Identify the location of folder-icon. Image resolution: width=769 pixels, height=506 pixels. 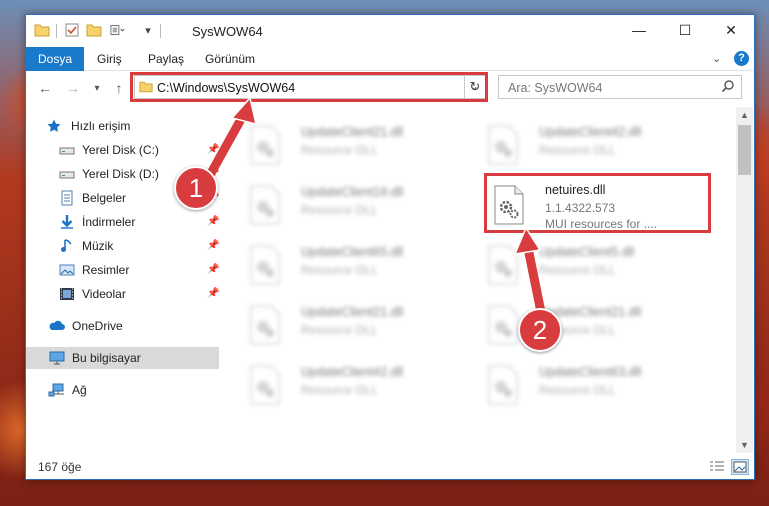
(42, 30).